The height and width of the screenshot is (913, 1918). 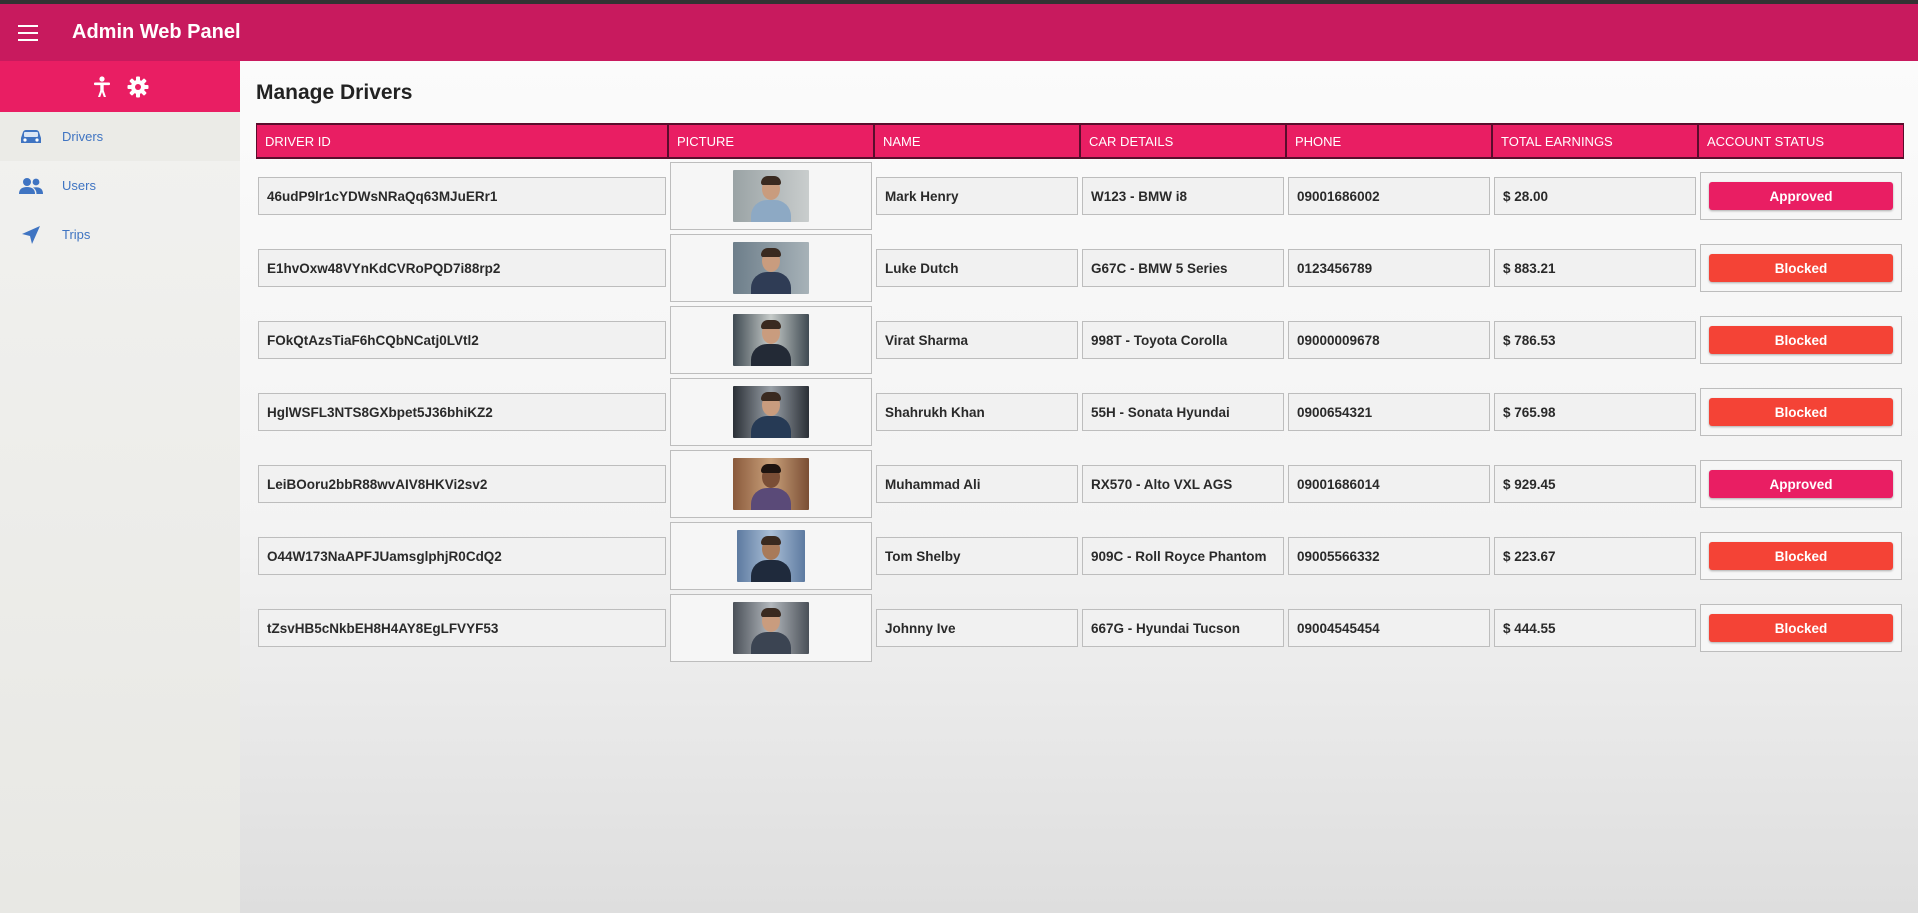 What do you see at coordinates (1595, 268) in the screenshot?
I see `earnings-cell: $ 883.21` at bounding box center [1595, 268].